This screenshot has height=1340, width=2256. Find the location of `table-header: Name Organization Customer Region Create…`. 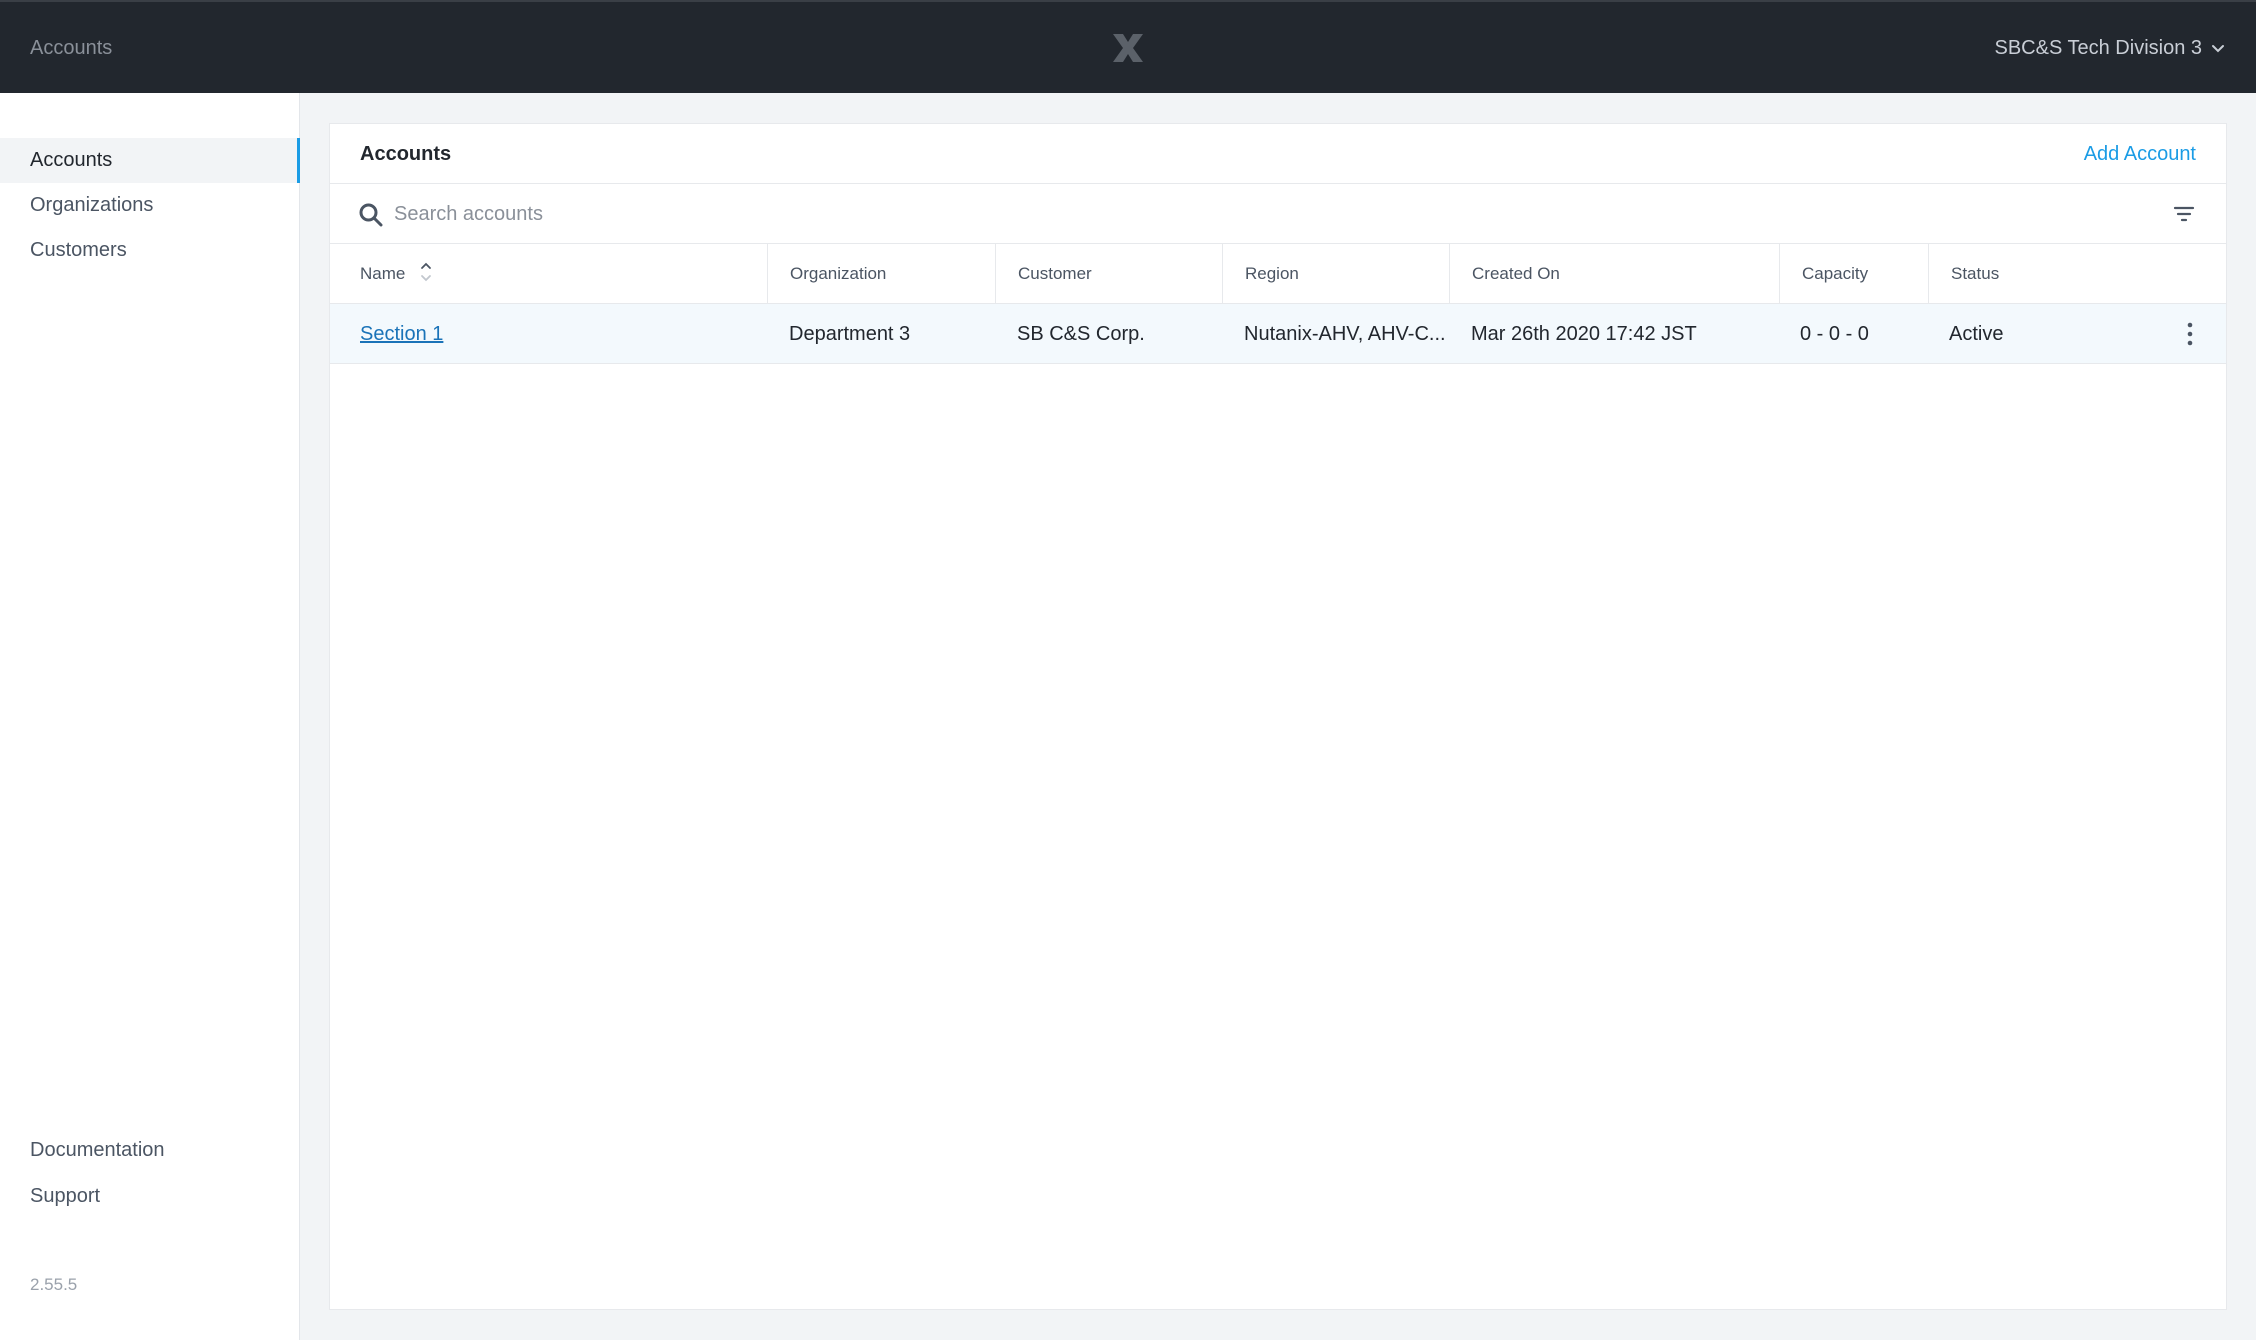

table-header: Name Organization Customer Region Create… is located at coordinates (1278, 274).